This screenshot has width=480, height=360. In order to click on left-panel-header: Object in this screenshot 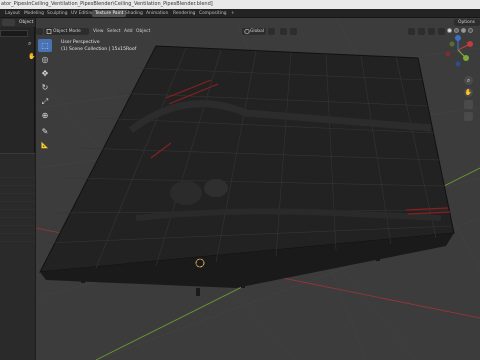, I will do `click(17, 22)`.